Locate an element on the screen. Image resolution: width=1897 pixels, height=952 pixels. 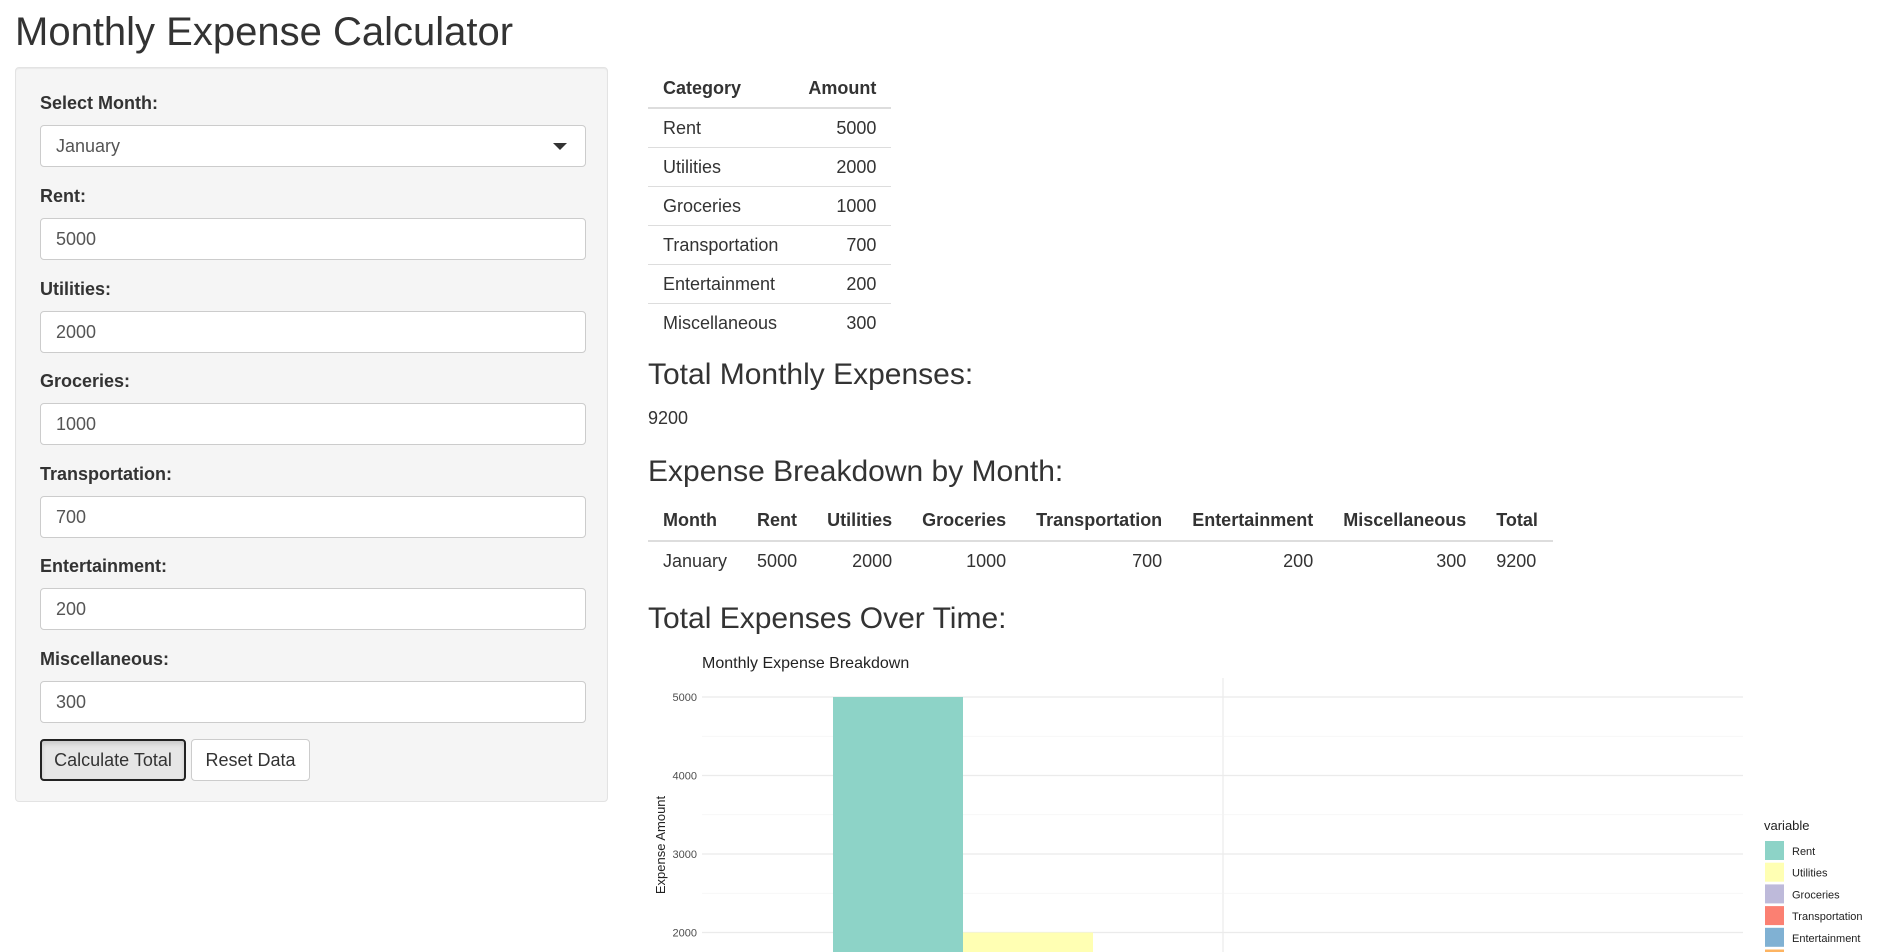
legend-label: Rent is located at coordinates (1803, 852).